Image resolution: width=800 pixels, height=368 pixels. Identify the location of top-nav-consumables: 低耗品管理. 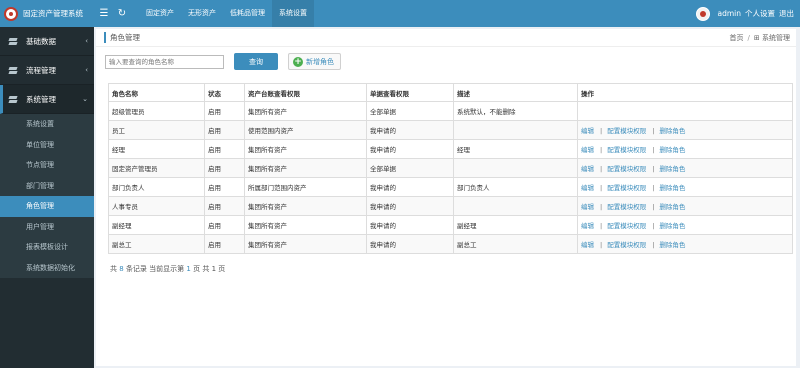
(247, 13).